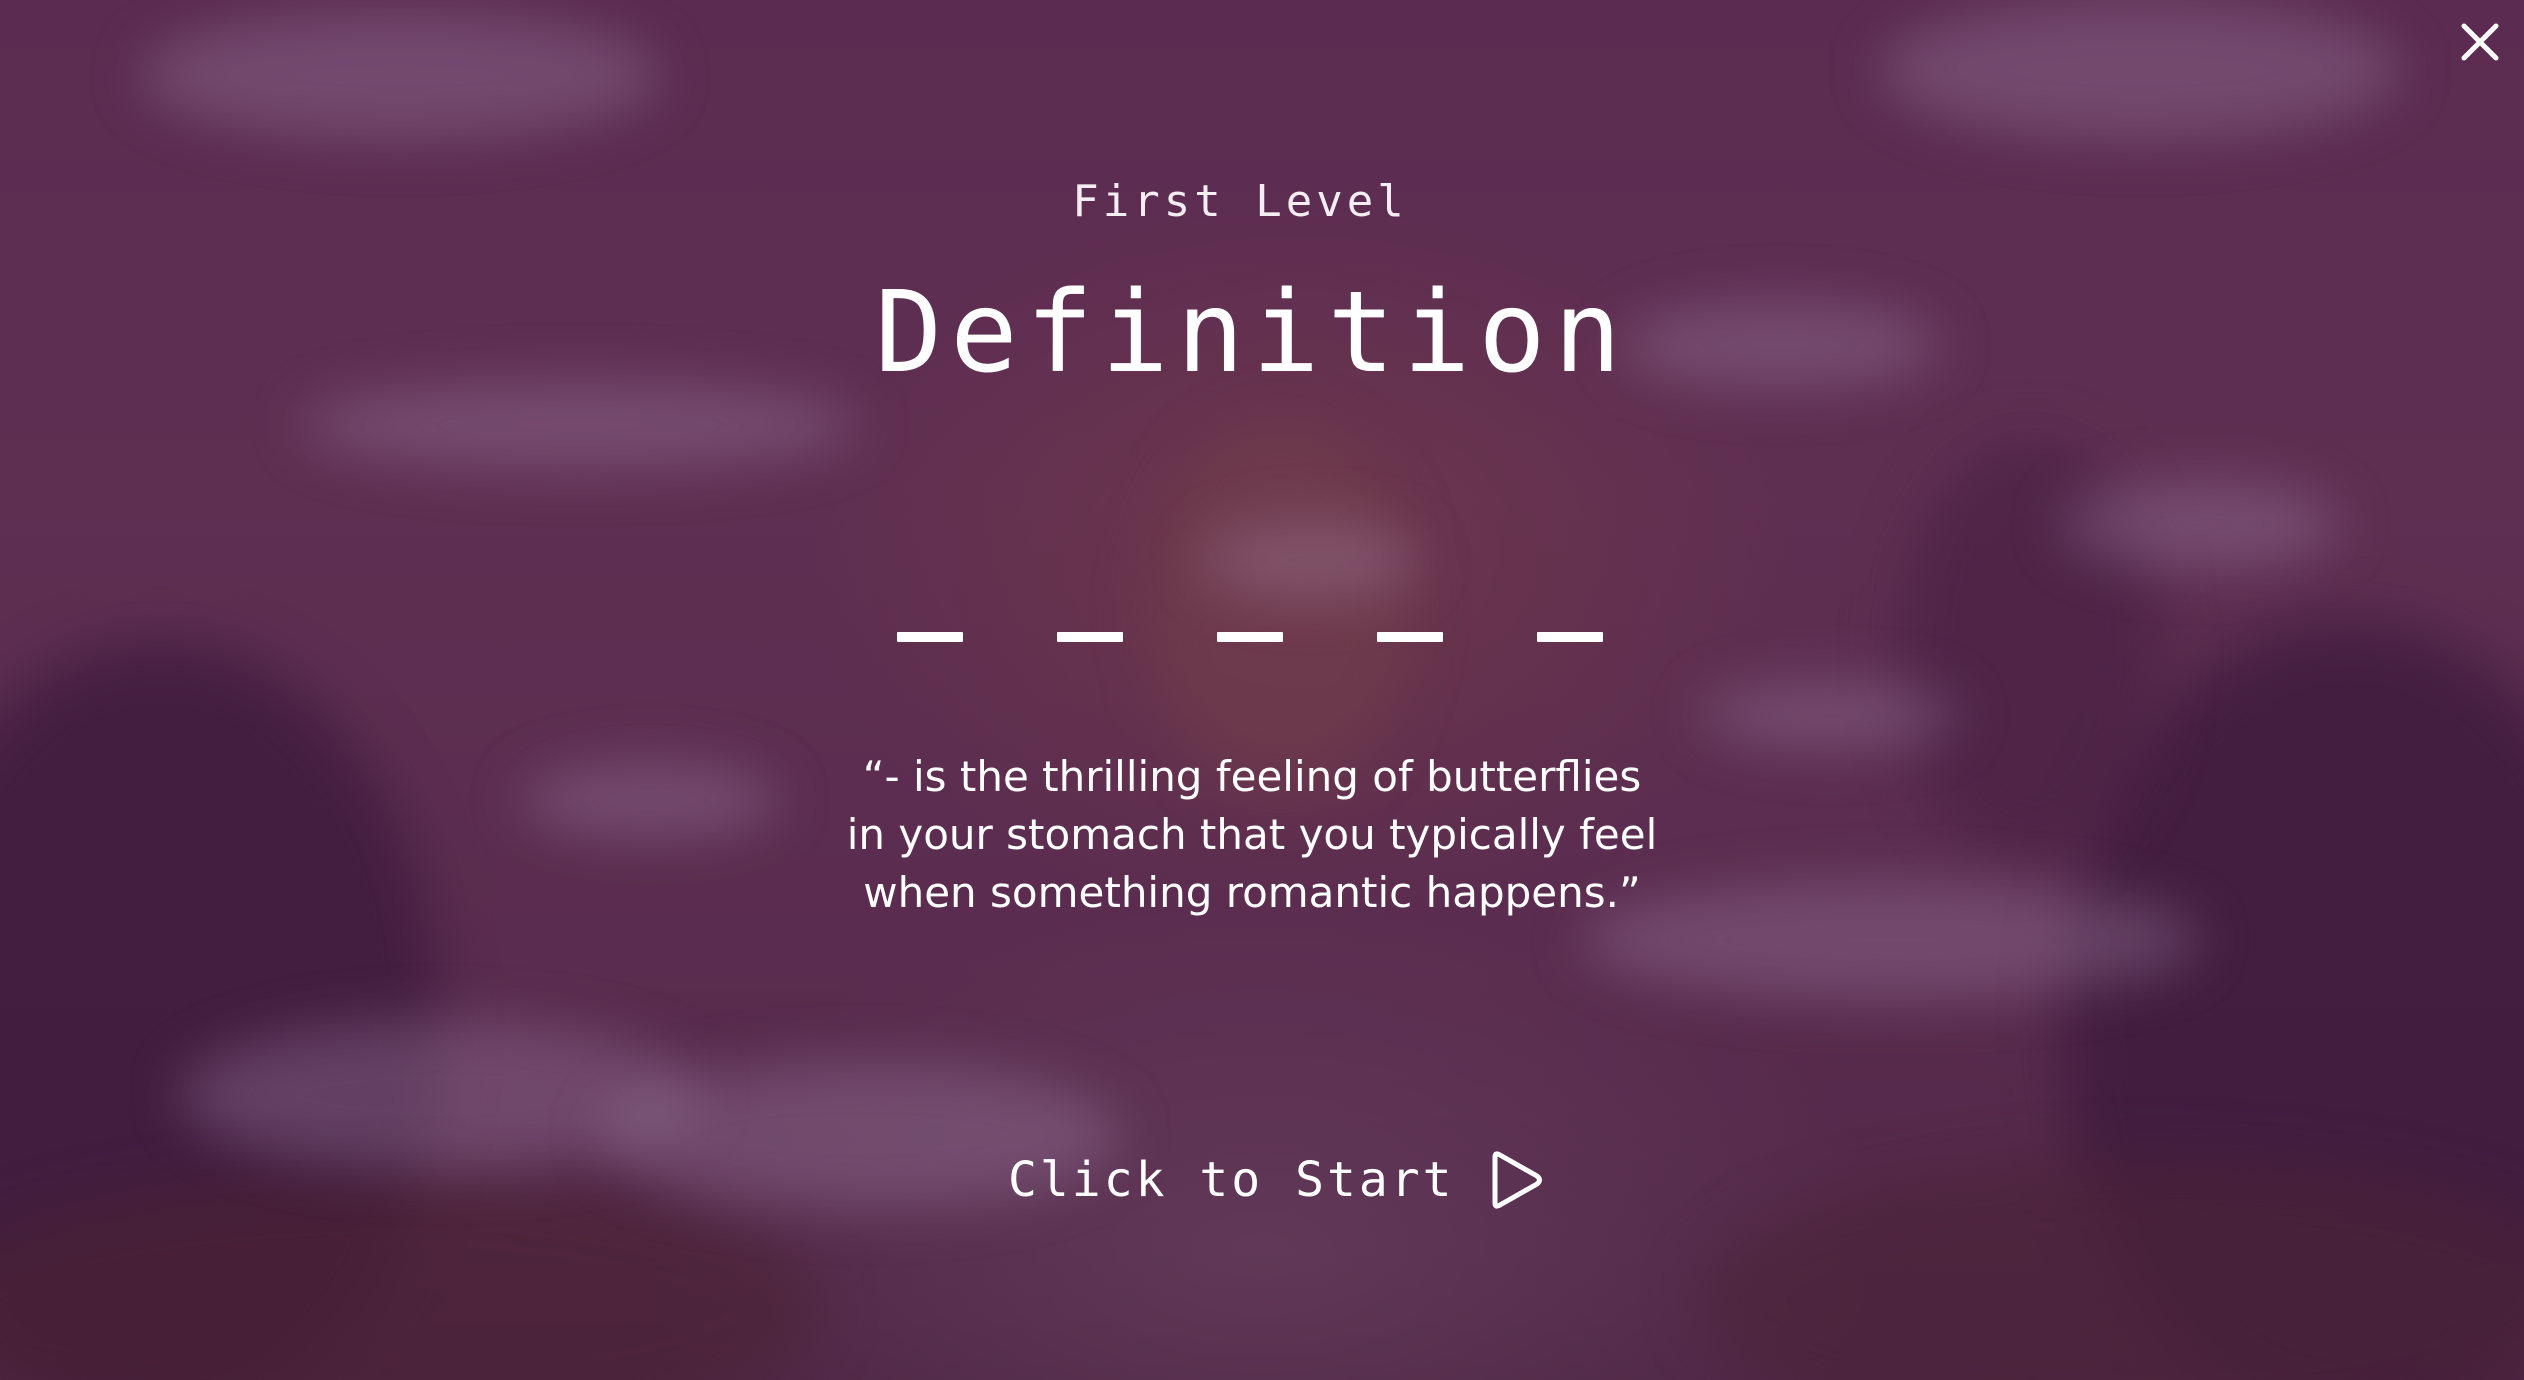 The width and height of the screenshot is (2524, 1380). Describe the element at coordinates (1240, 201) in the screenshot. I see `level-subtitle: First Level` at that location.